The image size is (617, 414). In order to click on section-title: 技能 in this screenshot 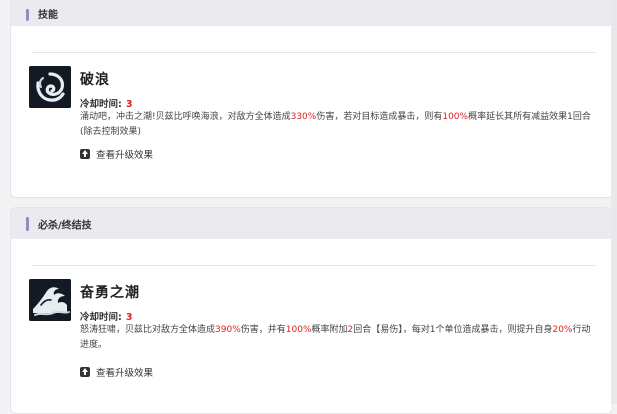, I will do `click(48, 15)`.